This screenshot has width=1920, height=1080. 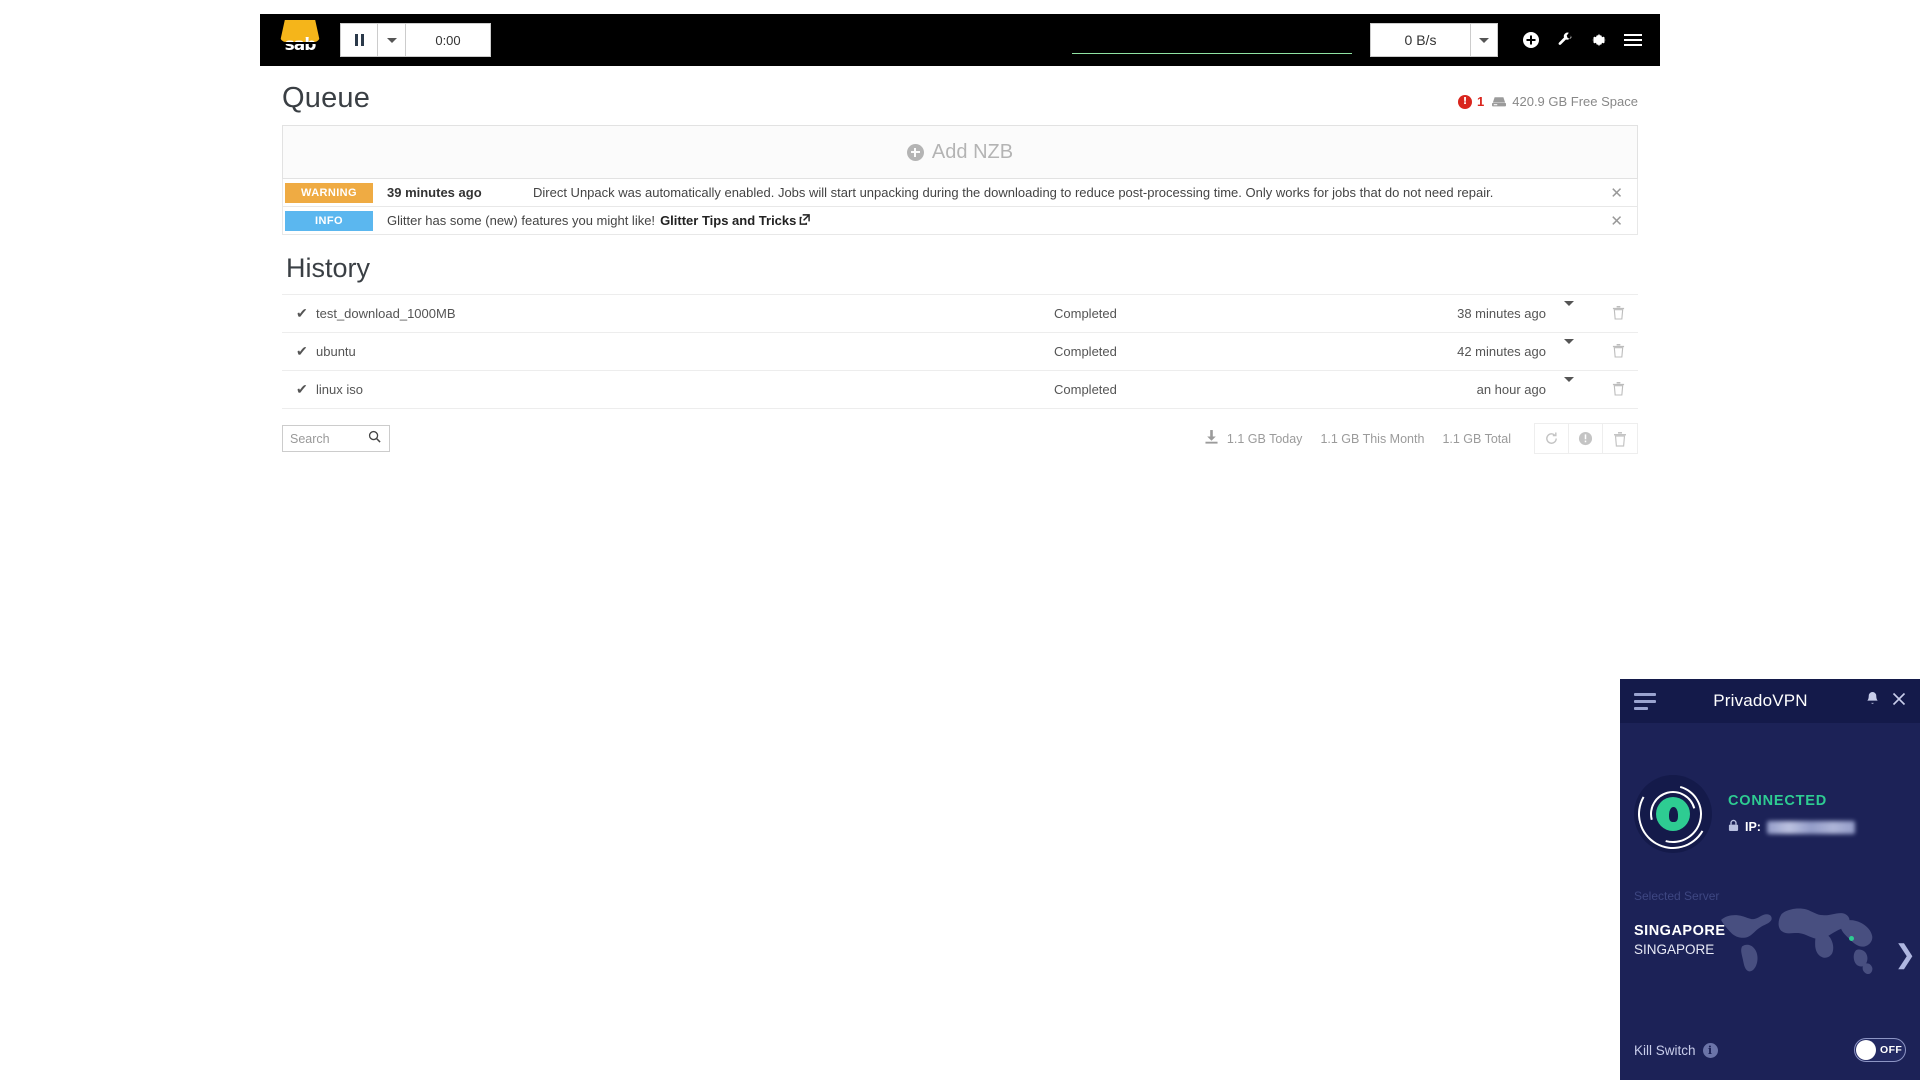 What do you see at coordinates (1264, 438) in the screenshot?
I see `stat-today: 1.1 GB Today` at bounding box center [1264, 438].